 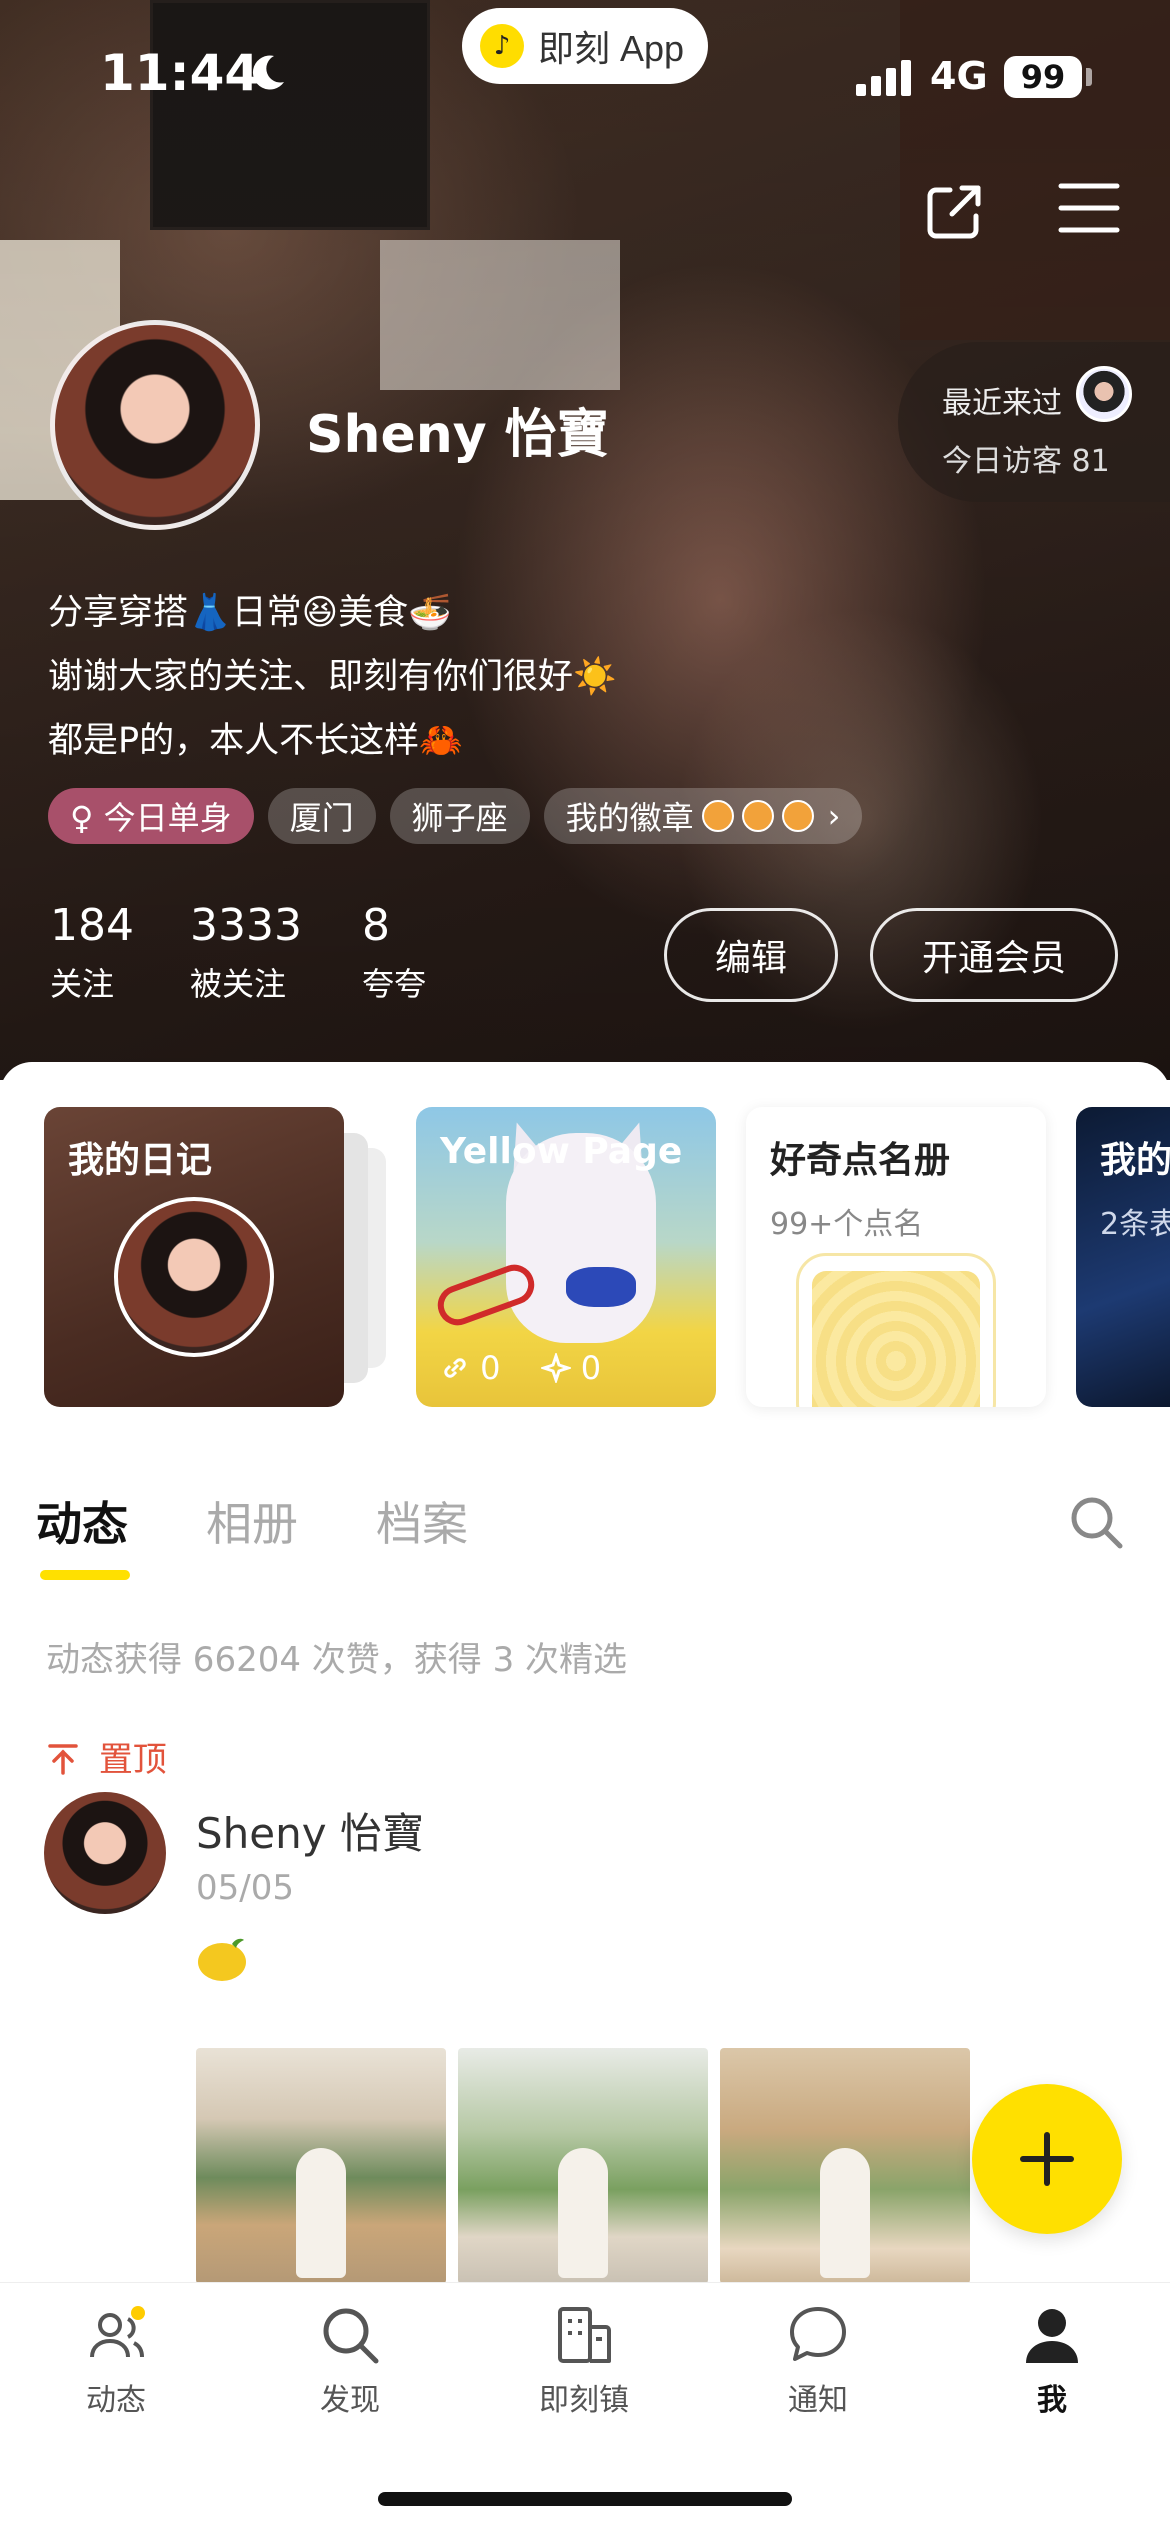 I want to click on stat-praise: 8 夸夸, so click(x=394, y=952).